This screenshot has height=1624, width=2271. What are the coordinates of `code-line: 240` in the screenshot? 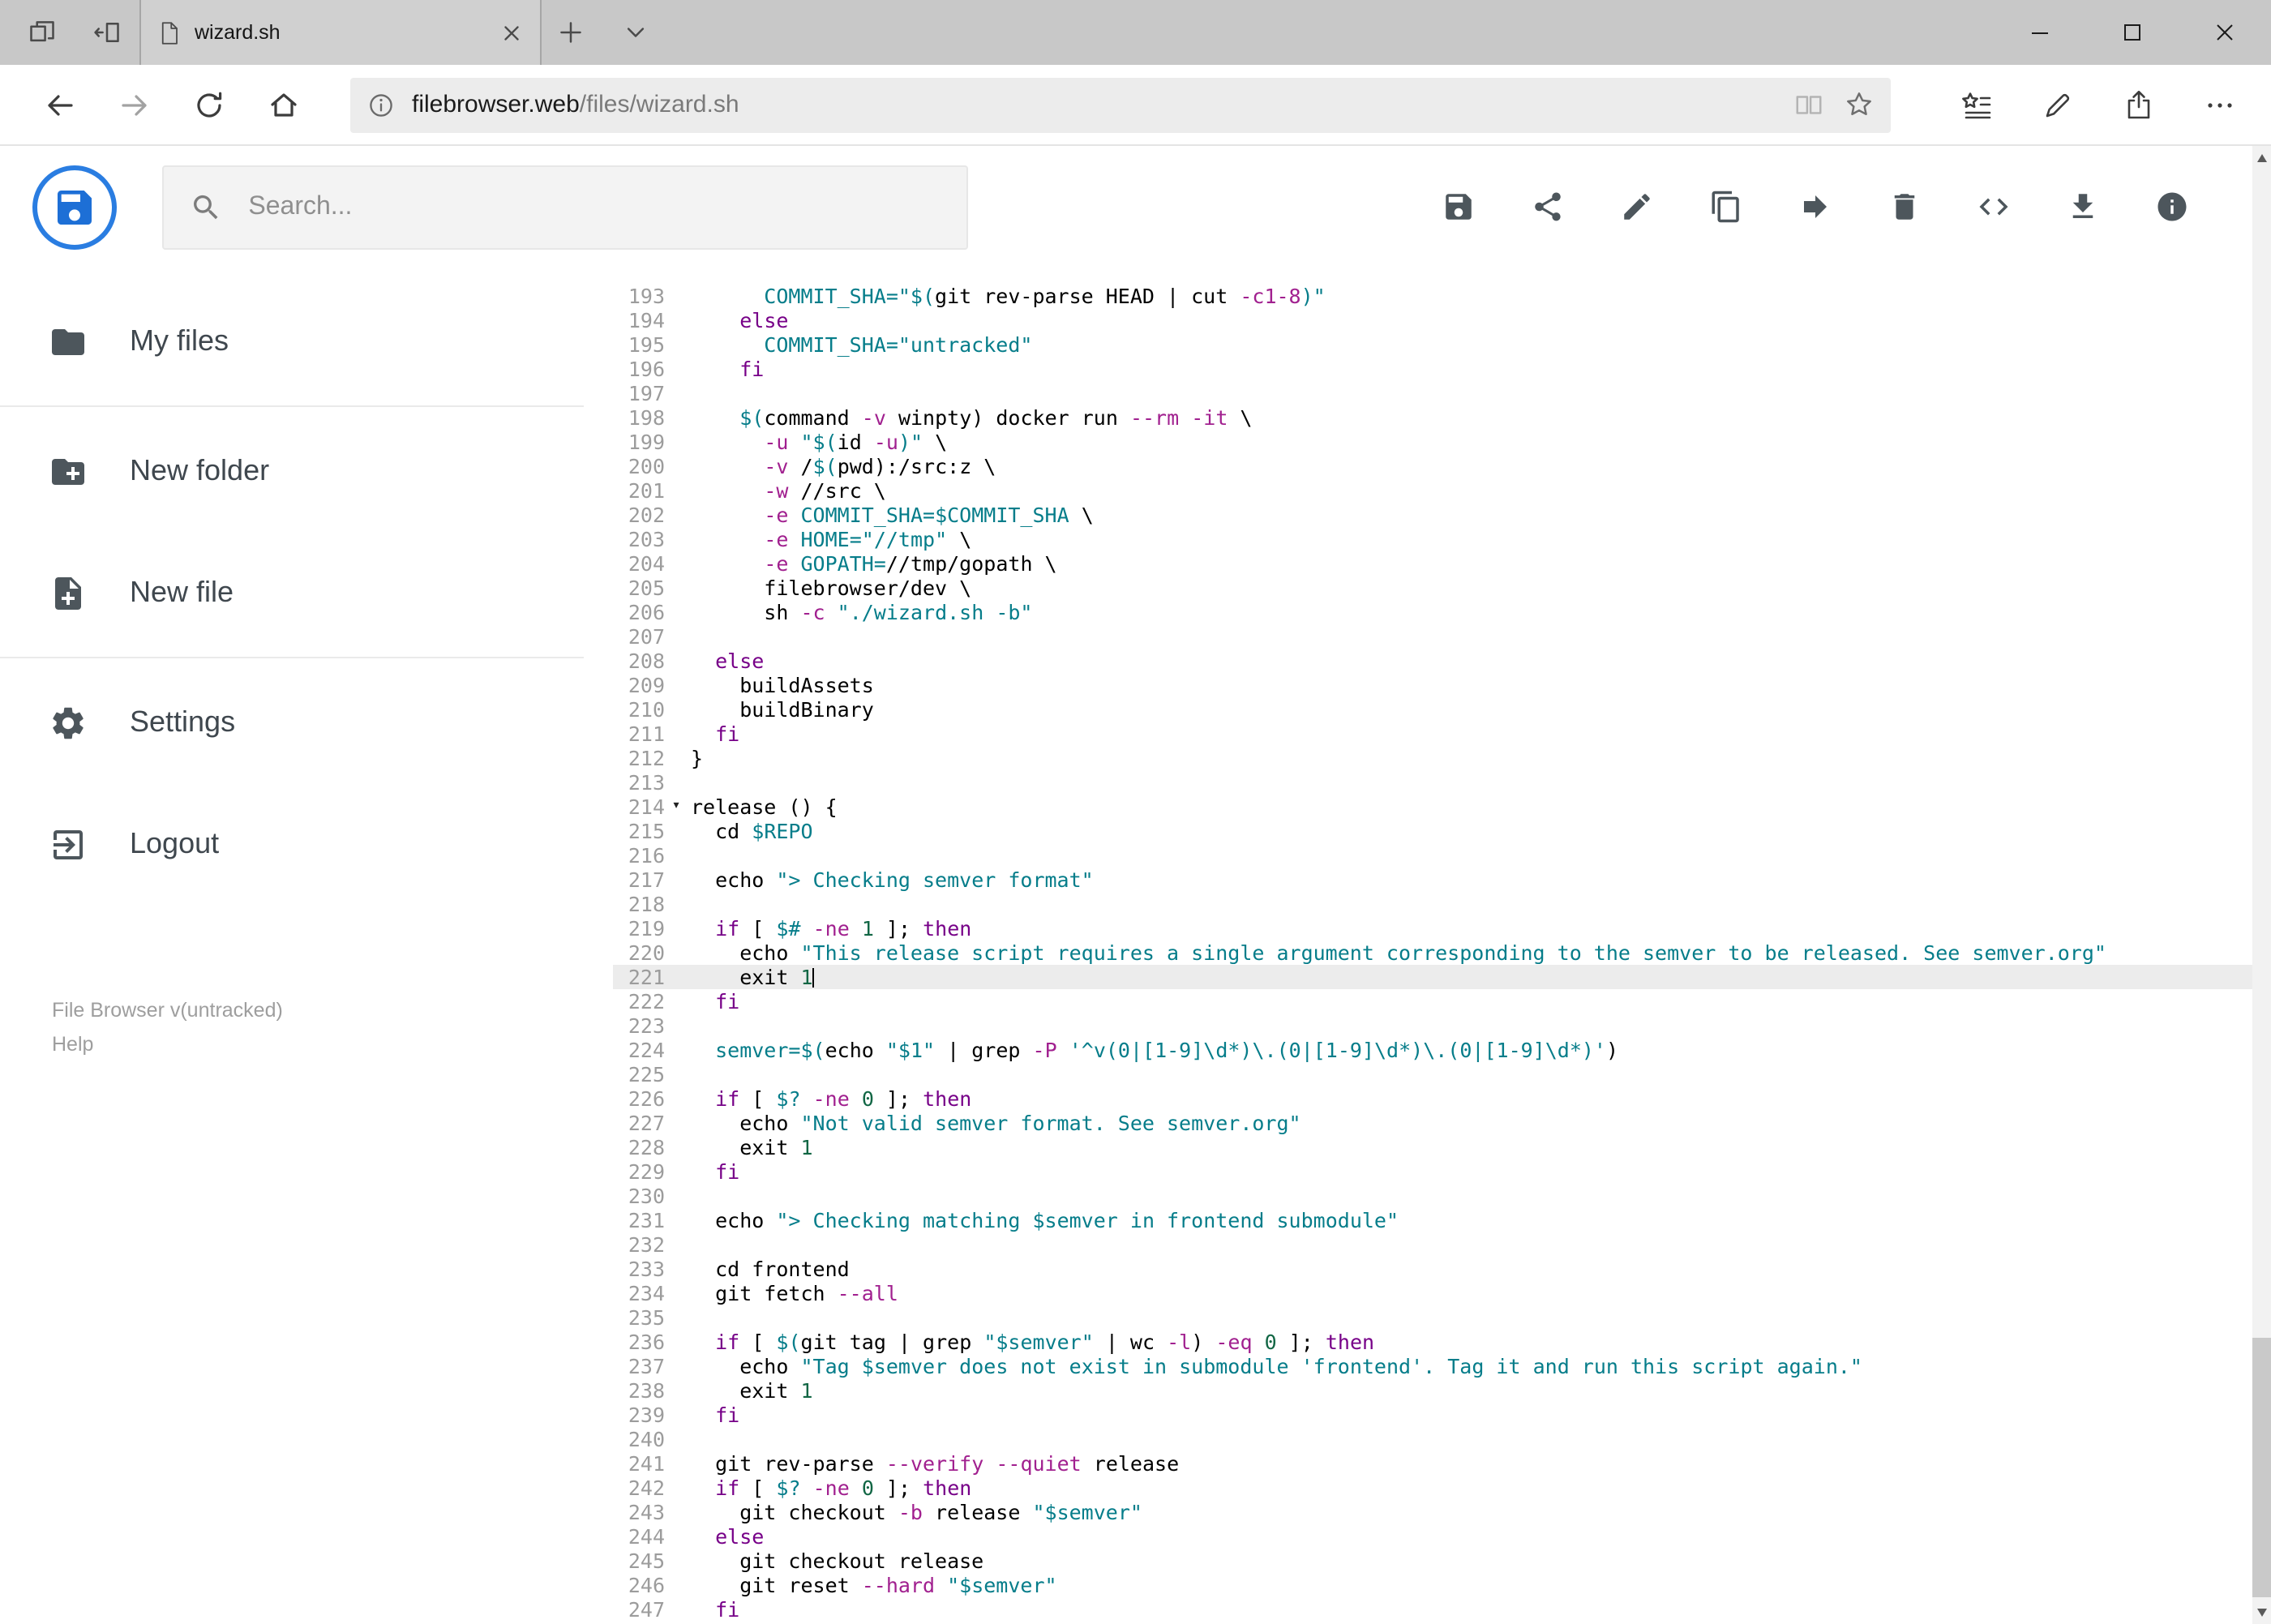 It's located at (1442, 1439).